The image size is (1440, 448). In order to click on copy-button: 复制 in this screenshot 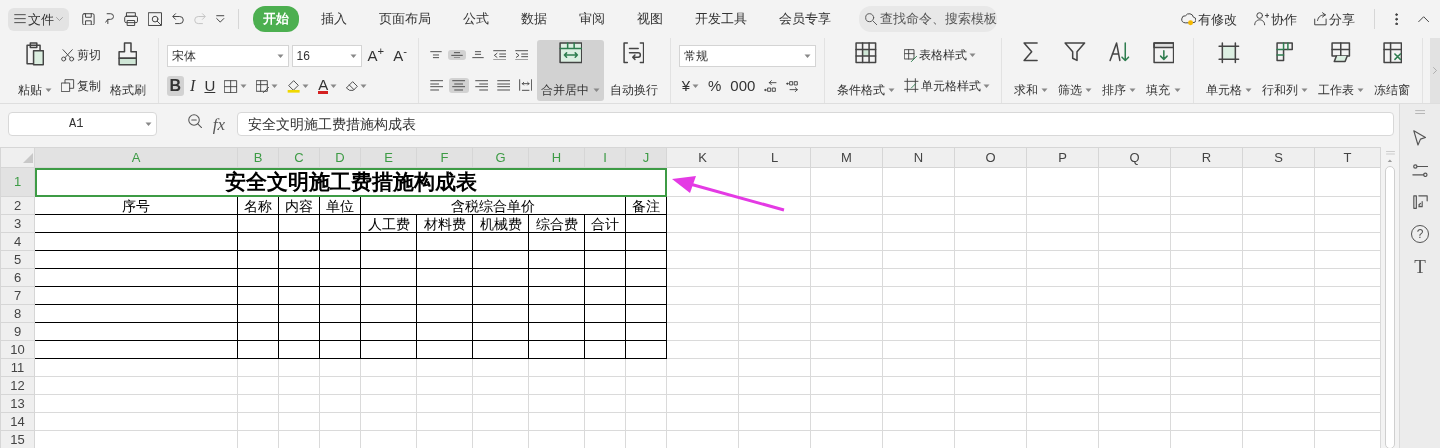, I will do `click(81, 85)`.